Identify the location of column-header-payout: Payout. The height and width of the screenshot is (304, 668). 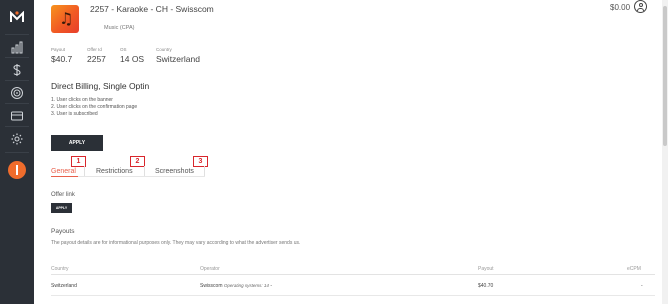
(486, 269).